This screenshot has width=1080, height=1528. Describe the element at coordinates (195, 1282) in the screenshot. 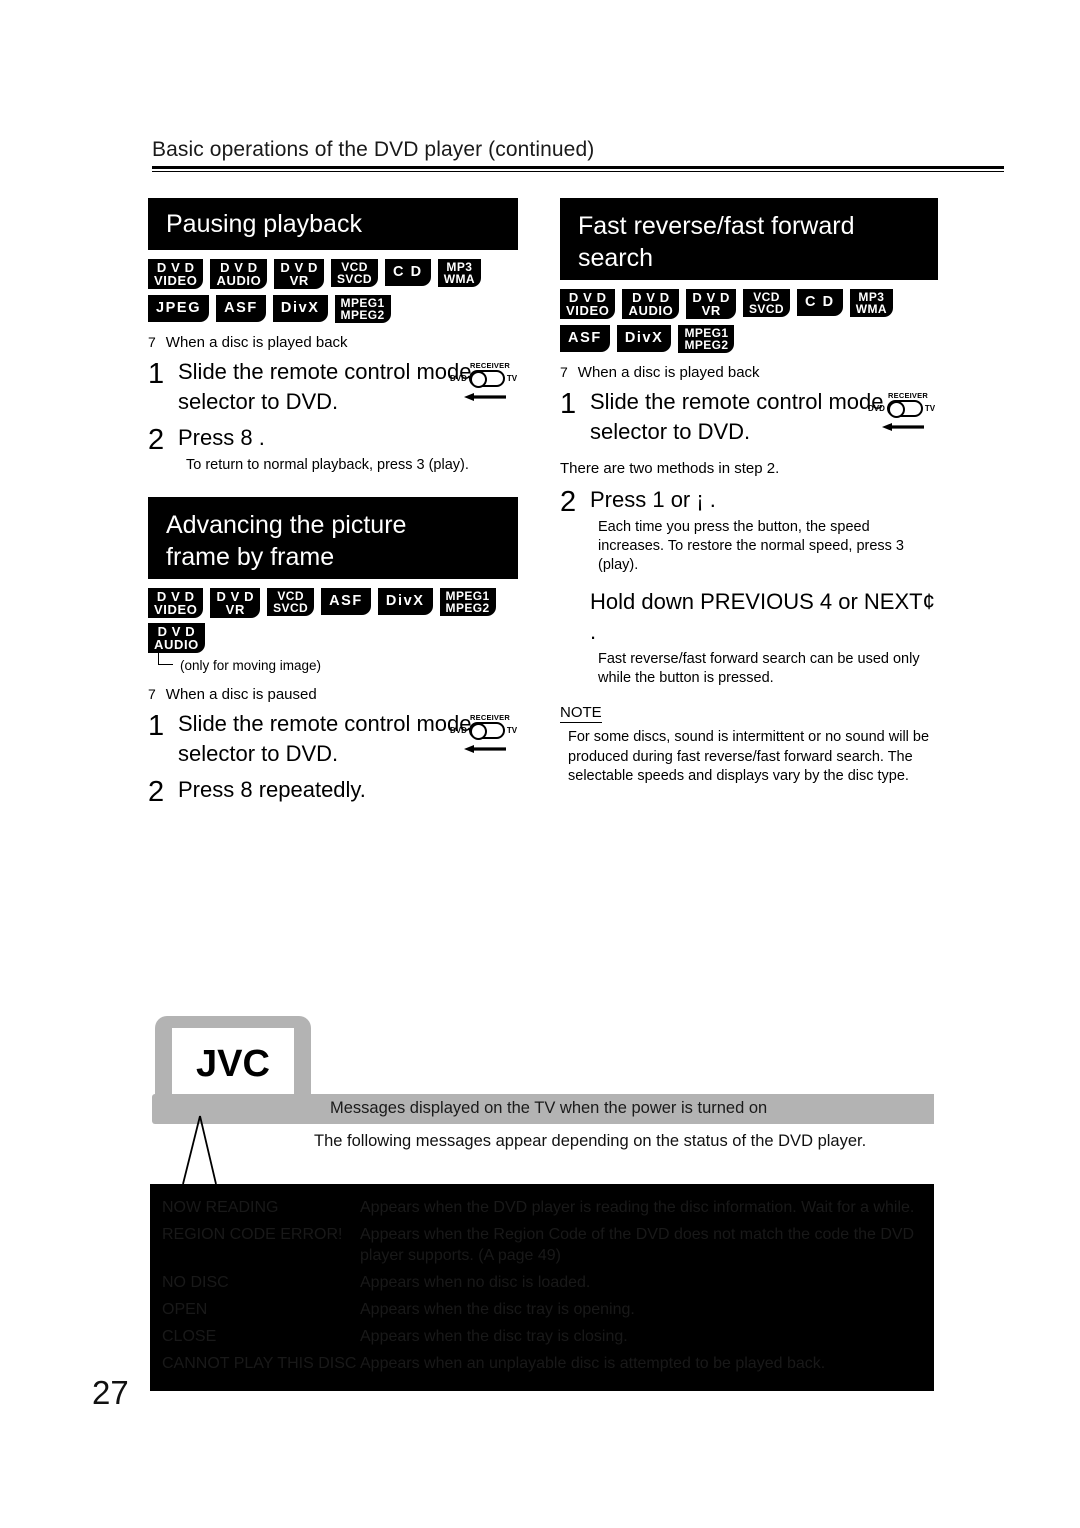

I see `message-code: NO DISC` at that location.